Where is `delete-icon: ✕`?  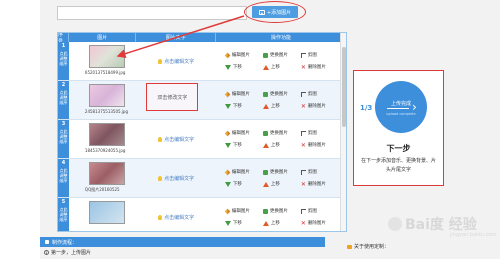 delete-icon: ✕ is located at coordinates (303, 145).